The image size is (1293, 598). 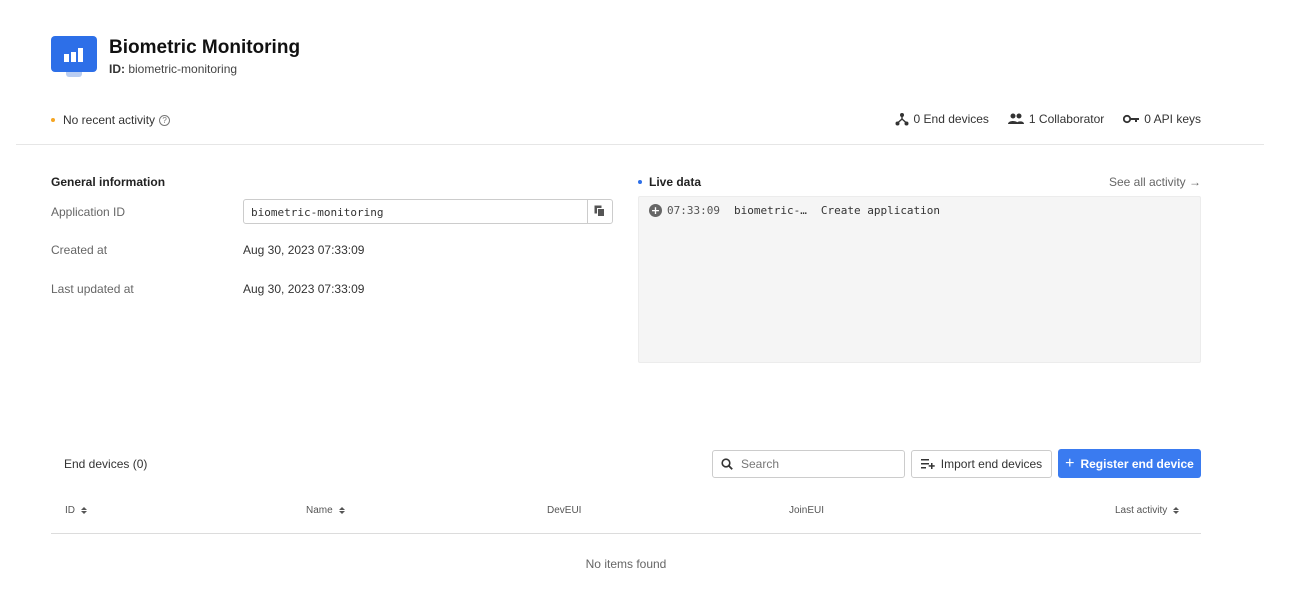 I want to click on end-devices-link: 0 End devices, so click(x=942, y=119).